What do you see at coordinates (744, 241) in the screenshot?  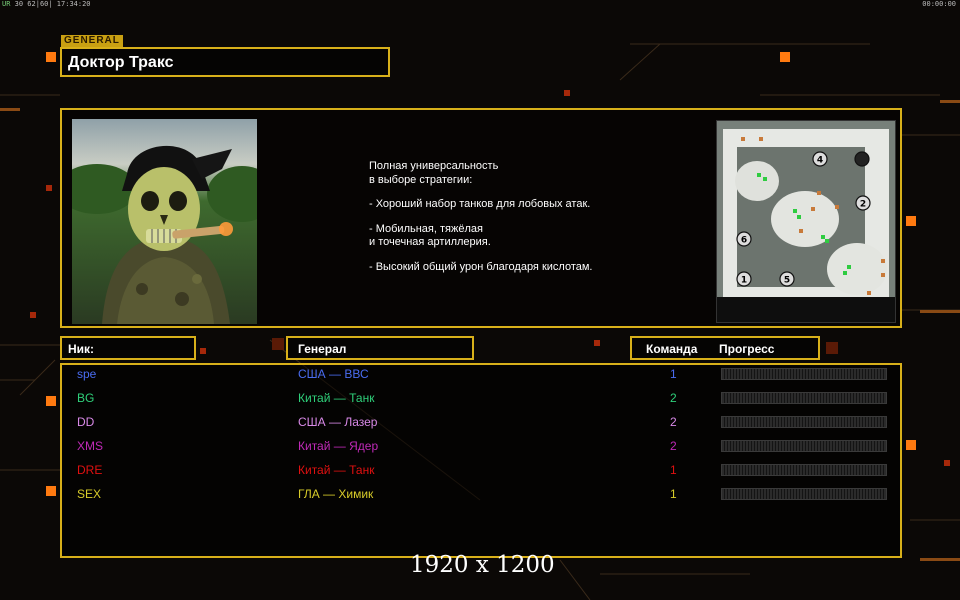 I see `map-start-6: 6` at bounding box center [744, 241].